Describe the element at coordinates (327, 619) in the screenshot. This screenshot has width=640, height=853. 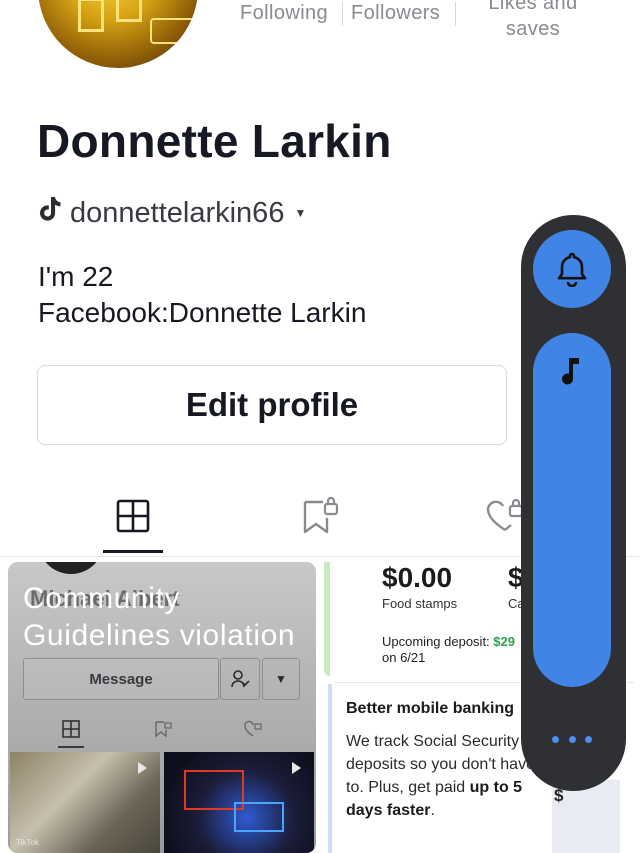
I see `card-accent` at that location.